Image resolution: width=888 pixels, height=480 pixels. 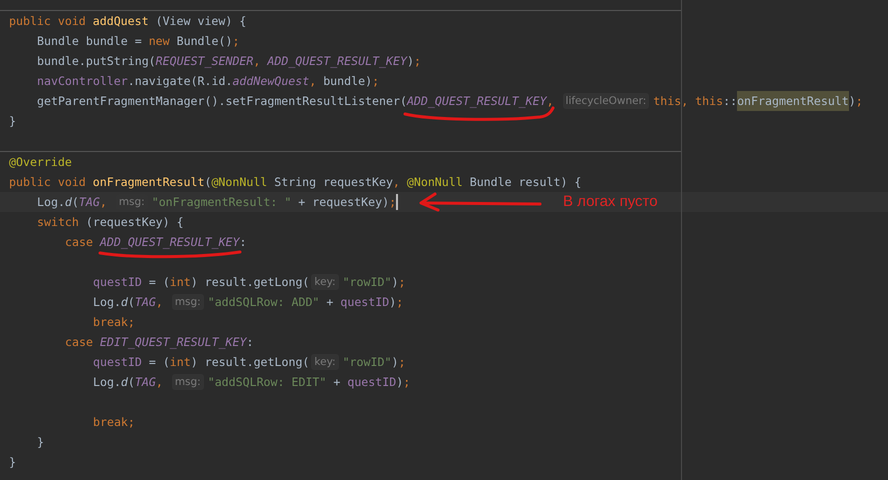 What do you see at coordinates (217, 202) in the screenshot?
I see `code-line: Log.d(TAG, msg: "onFragmentResult: " + requestKey);` at bounding box center [217, 202].